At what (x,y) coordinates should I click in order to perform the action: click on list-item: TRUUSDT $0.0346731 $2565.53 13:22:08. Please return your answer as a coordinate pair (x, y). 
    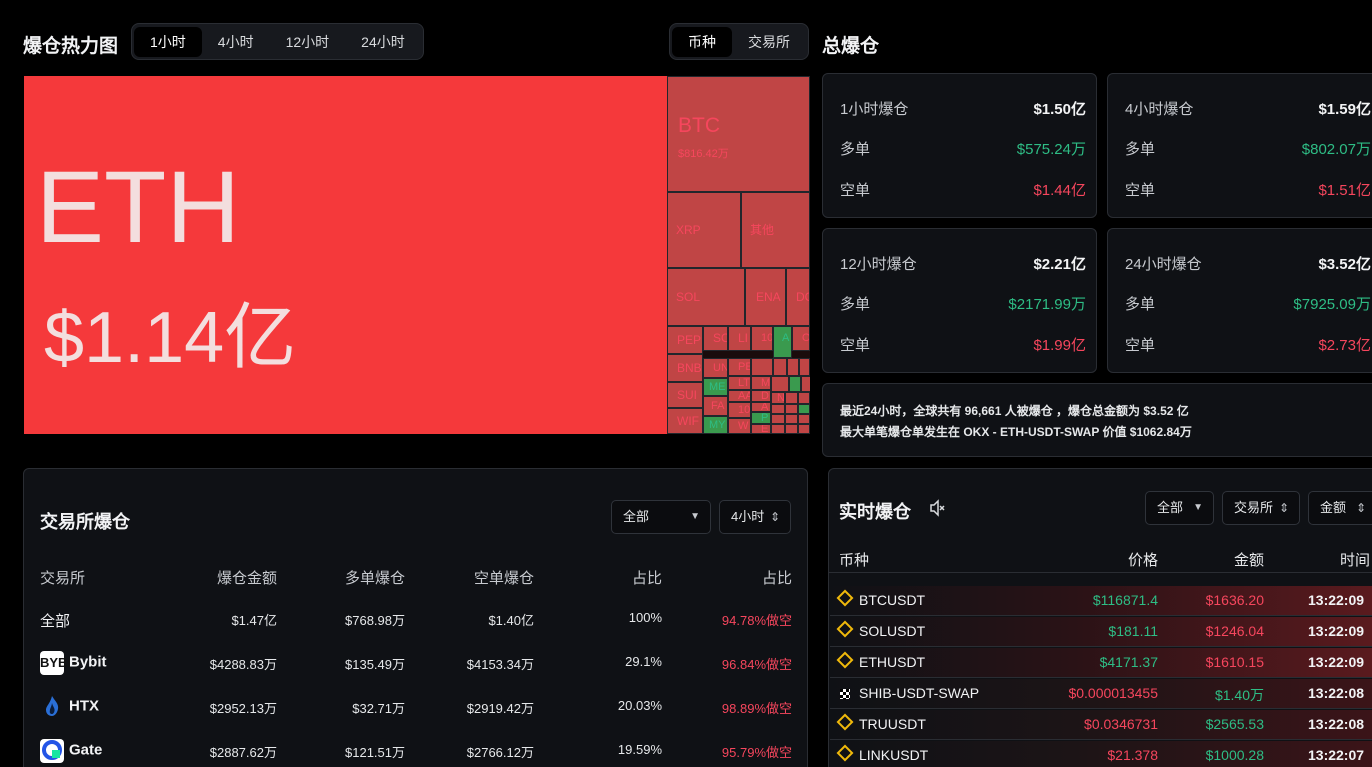
    Looking at the image, I should click on (1101, 725).